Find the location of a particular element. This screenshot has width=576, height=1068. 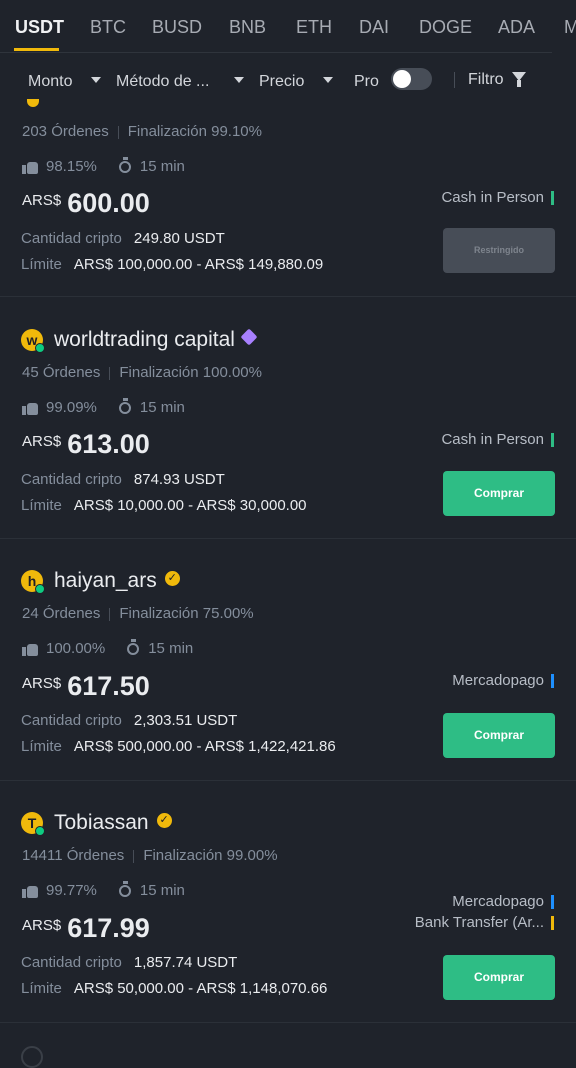

completion-rate: Finalización 100.00% is located at coordinates (190, 372).